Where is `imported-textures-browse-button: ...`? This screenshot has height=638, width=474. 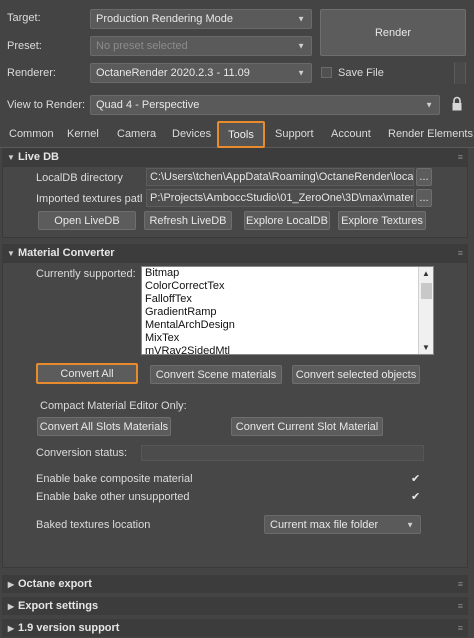 imported-textures-browse-button: ... is located at coordinates (424, 198).